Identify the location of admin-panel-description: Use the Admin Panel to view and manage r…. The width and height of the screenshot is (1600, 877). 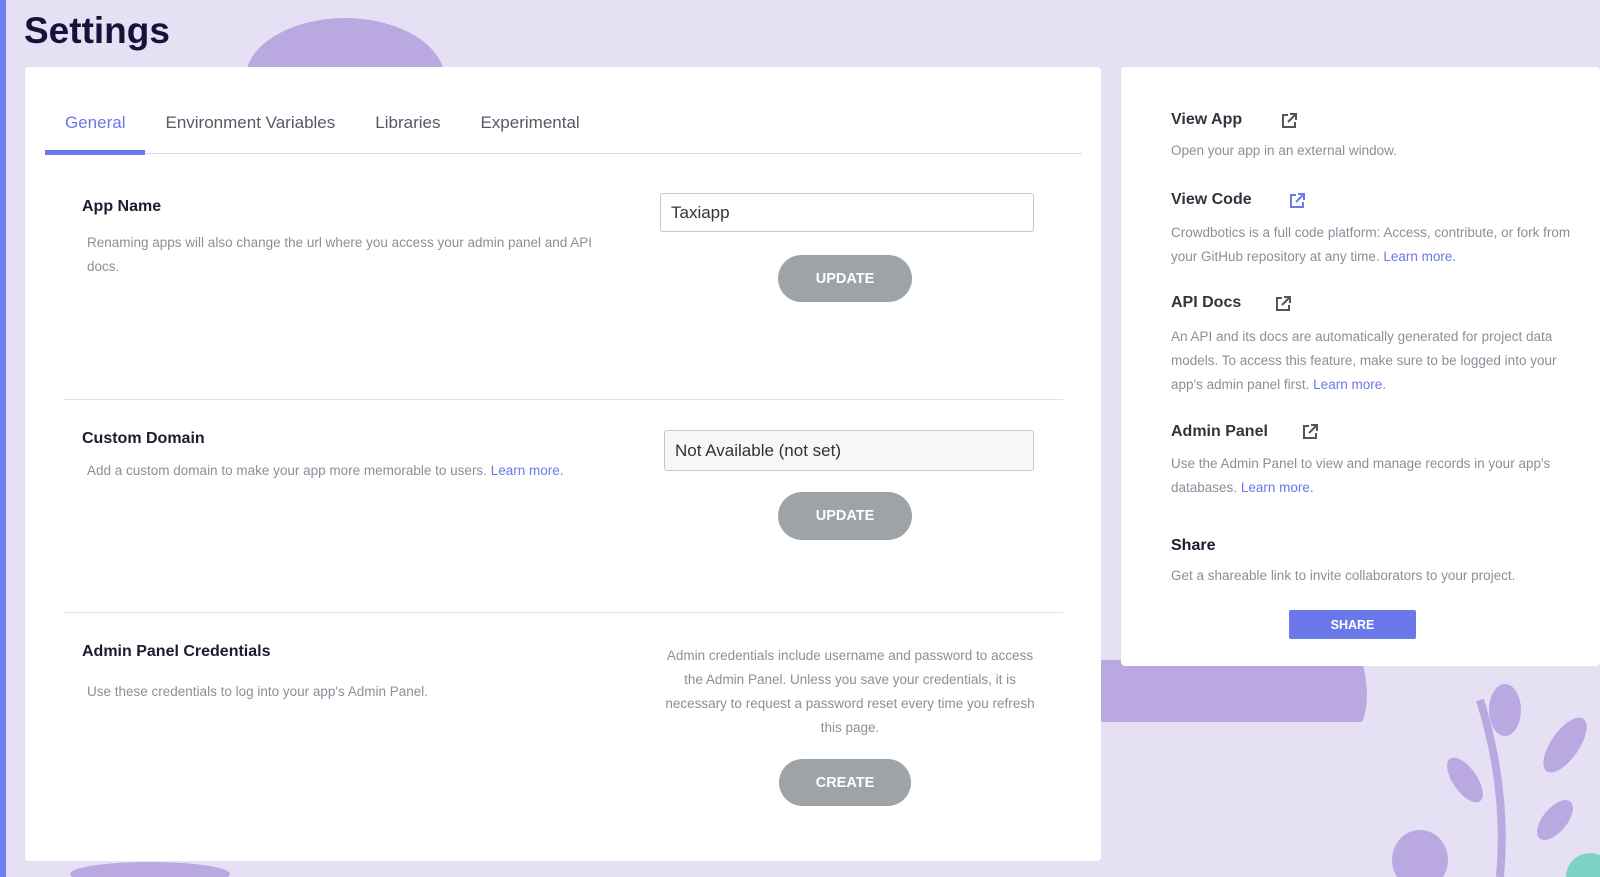
(1371, 476).